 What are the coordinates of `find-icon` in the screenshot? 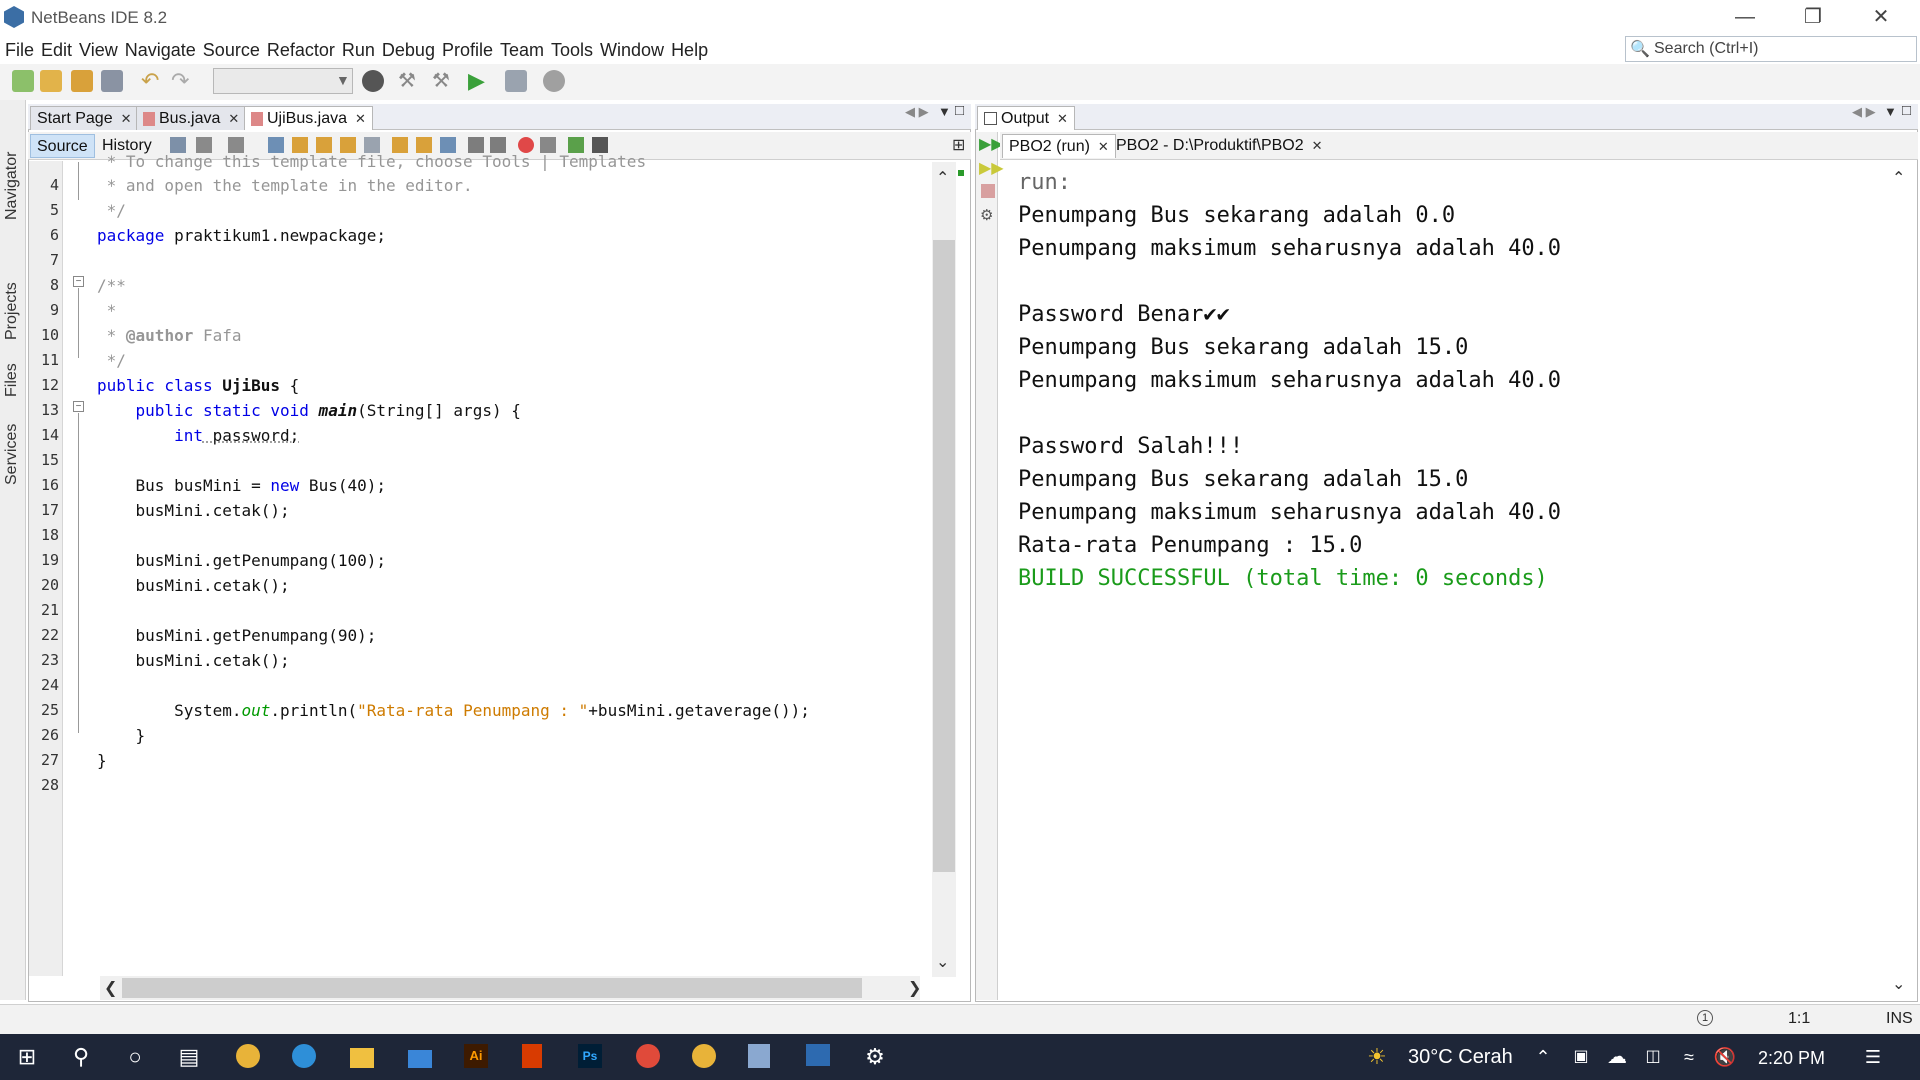 It's located at (276, 145).